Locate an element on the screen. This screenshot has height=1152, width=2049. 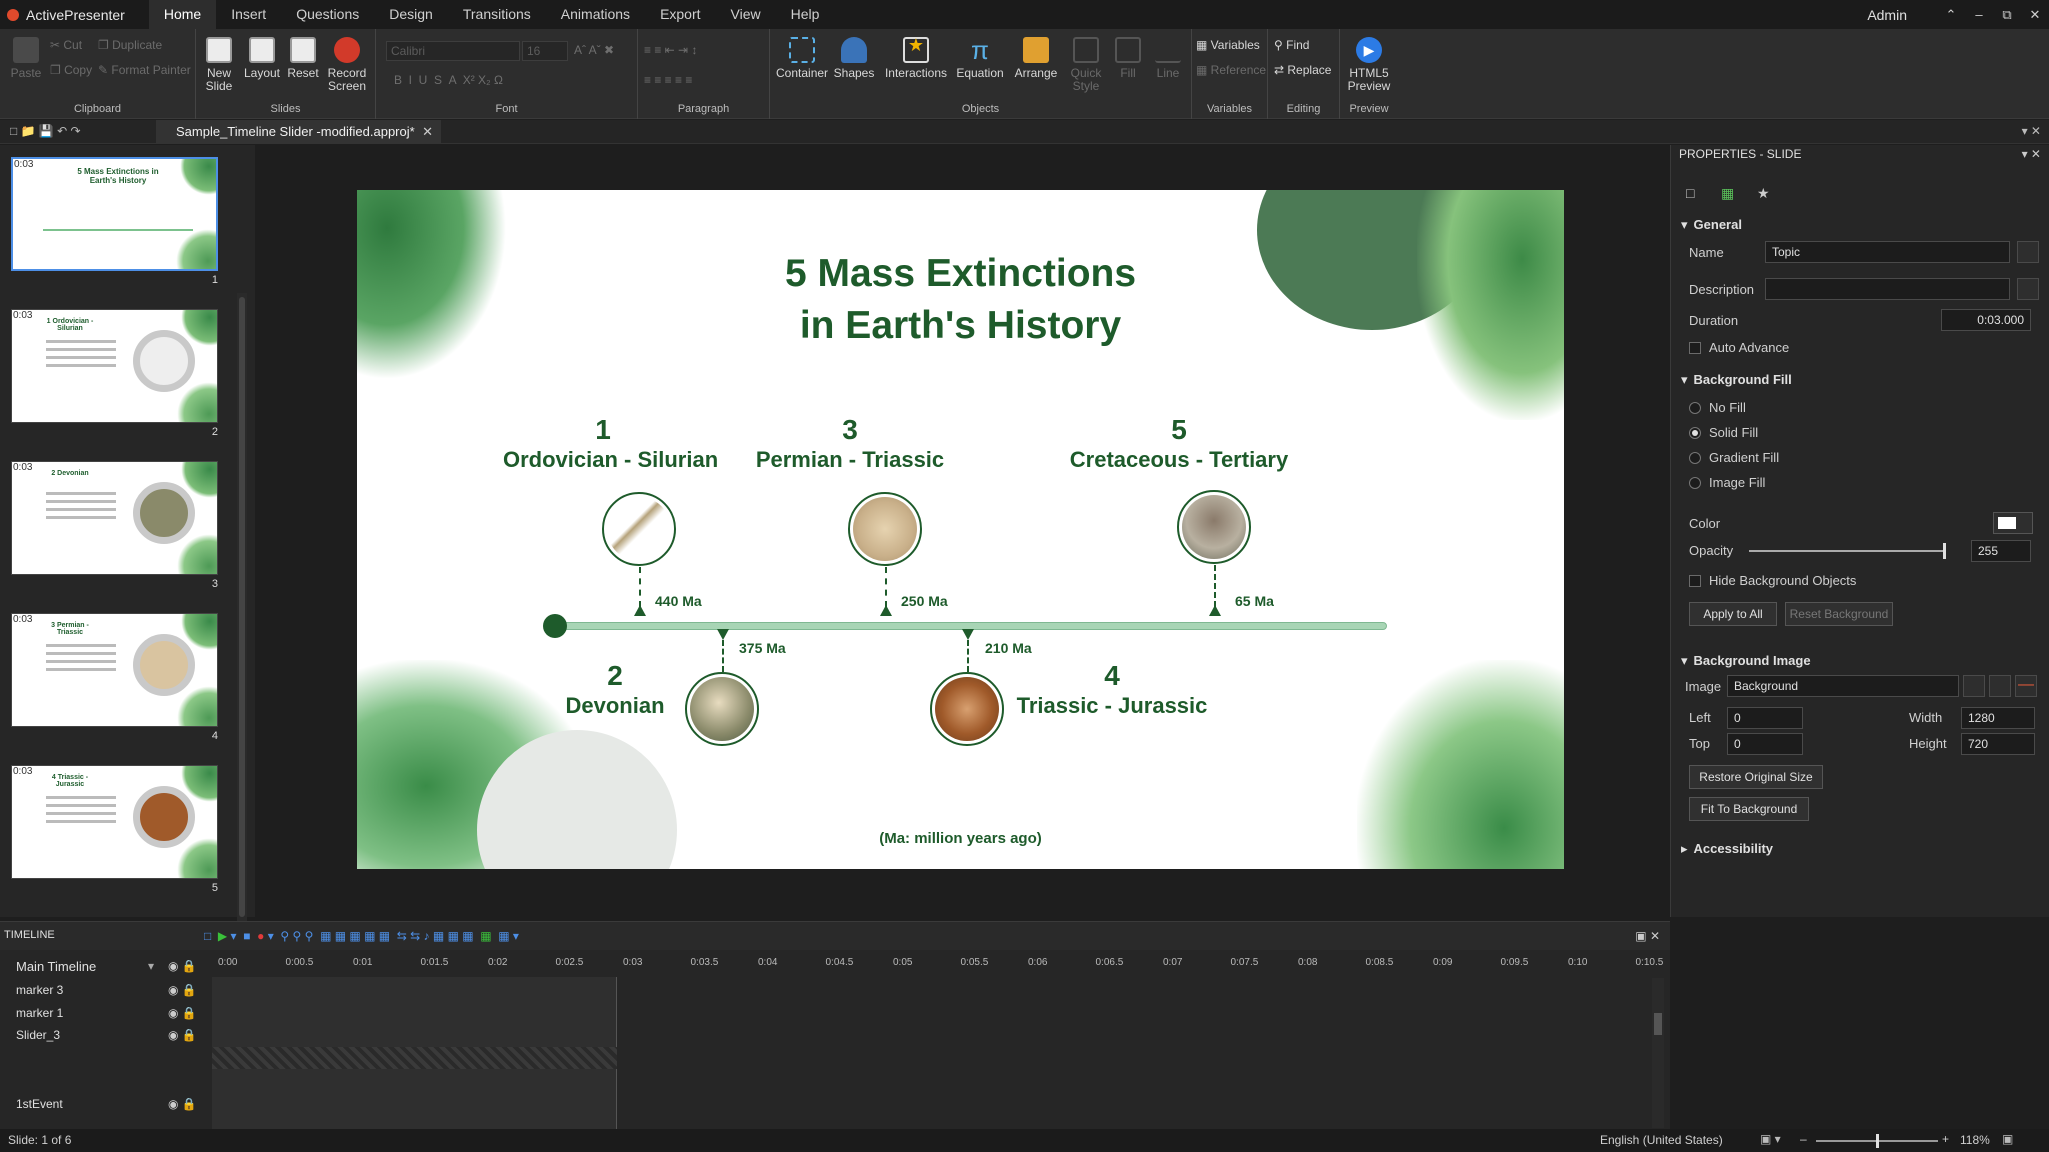
general-section-header: General is located at coordinates (1711, 225).